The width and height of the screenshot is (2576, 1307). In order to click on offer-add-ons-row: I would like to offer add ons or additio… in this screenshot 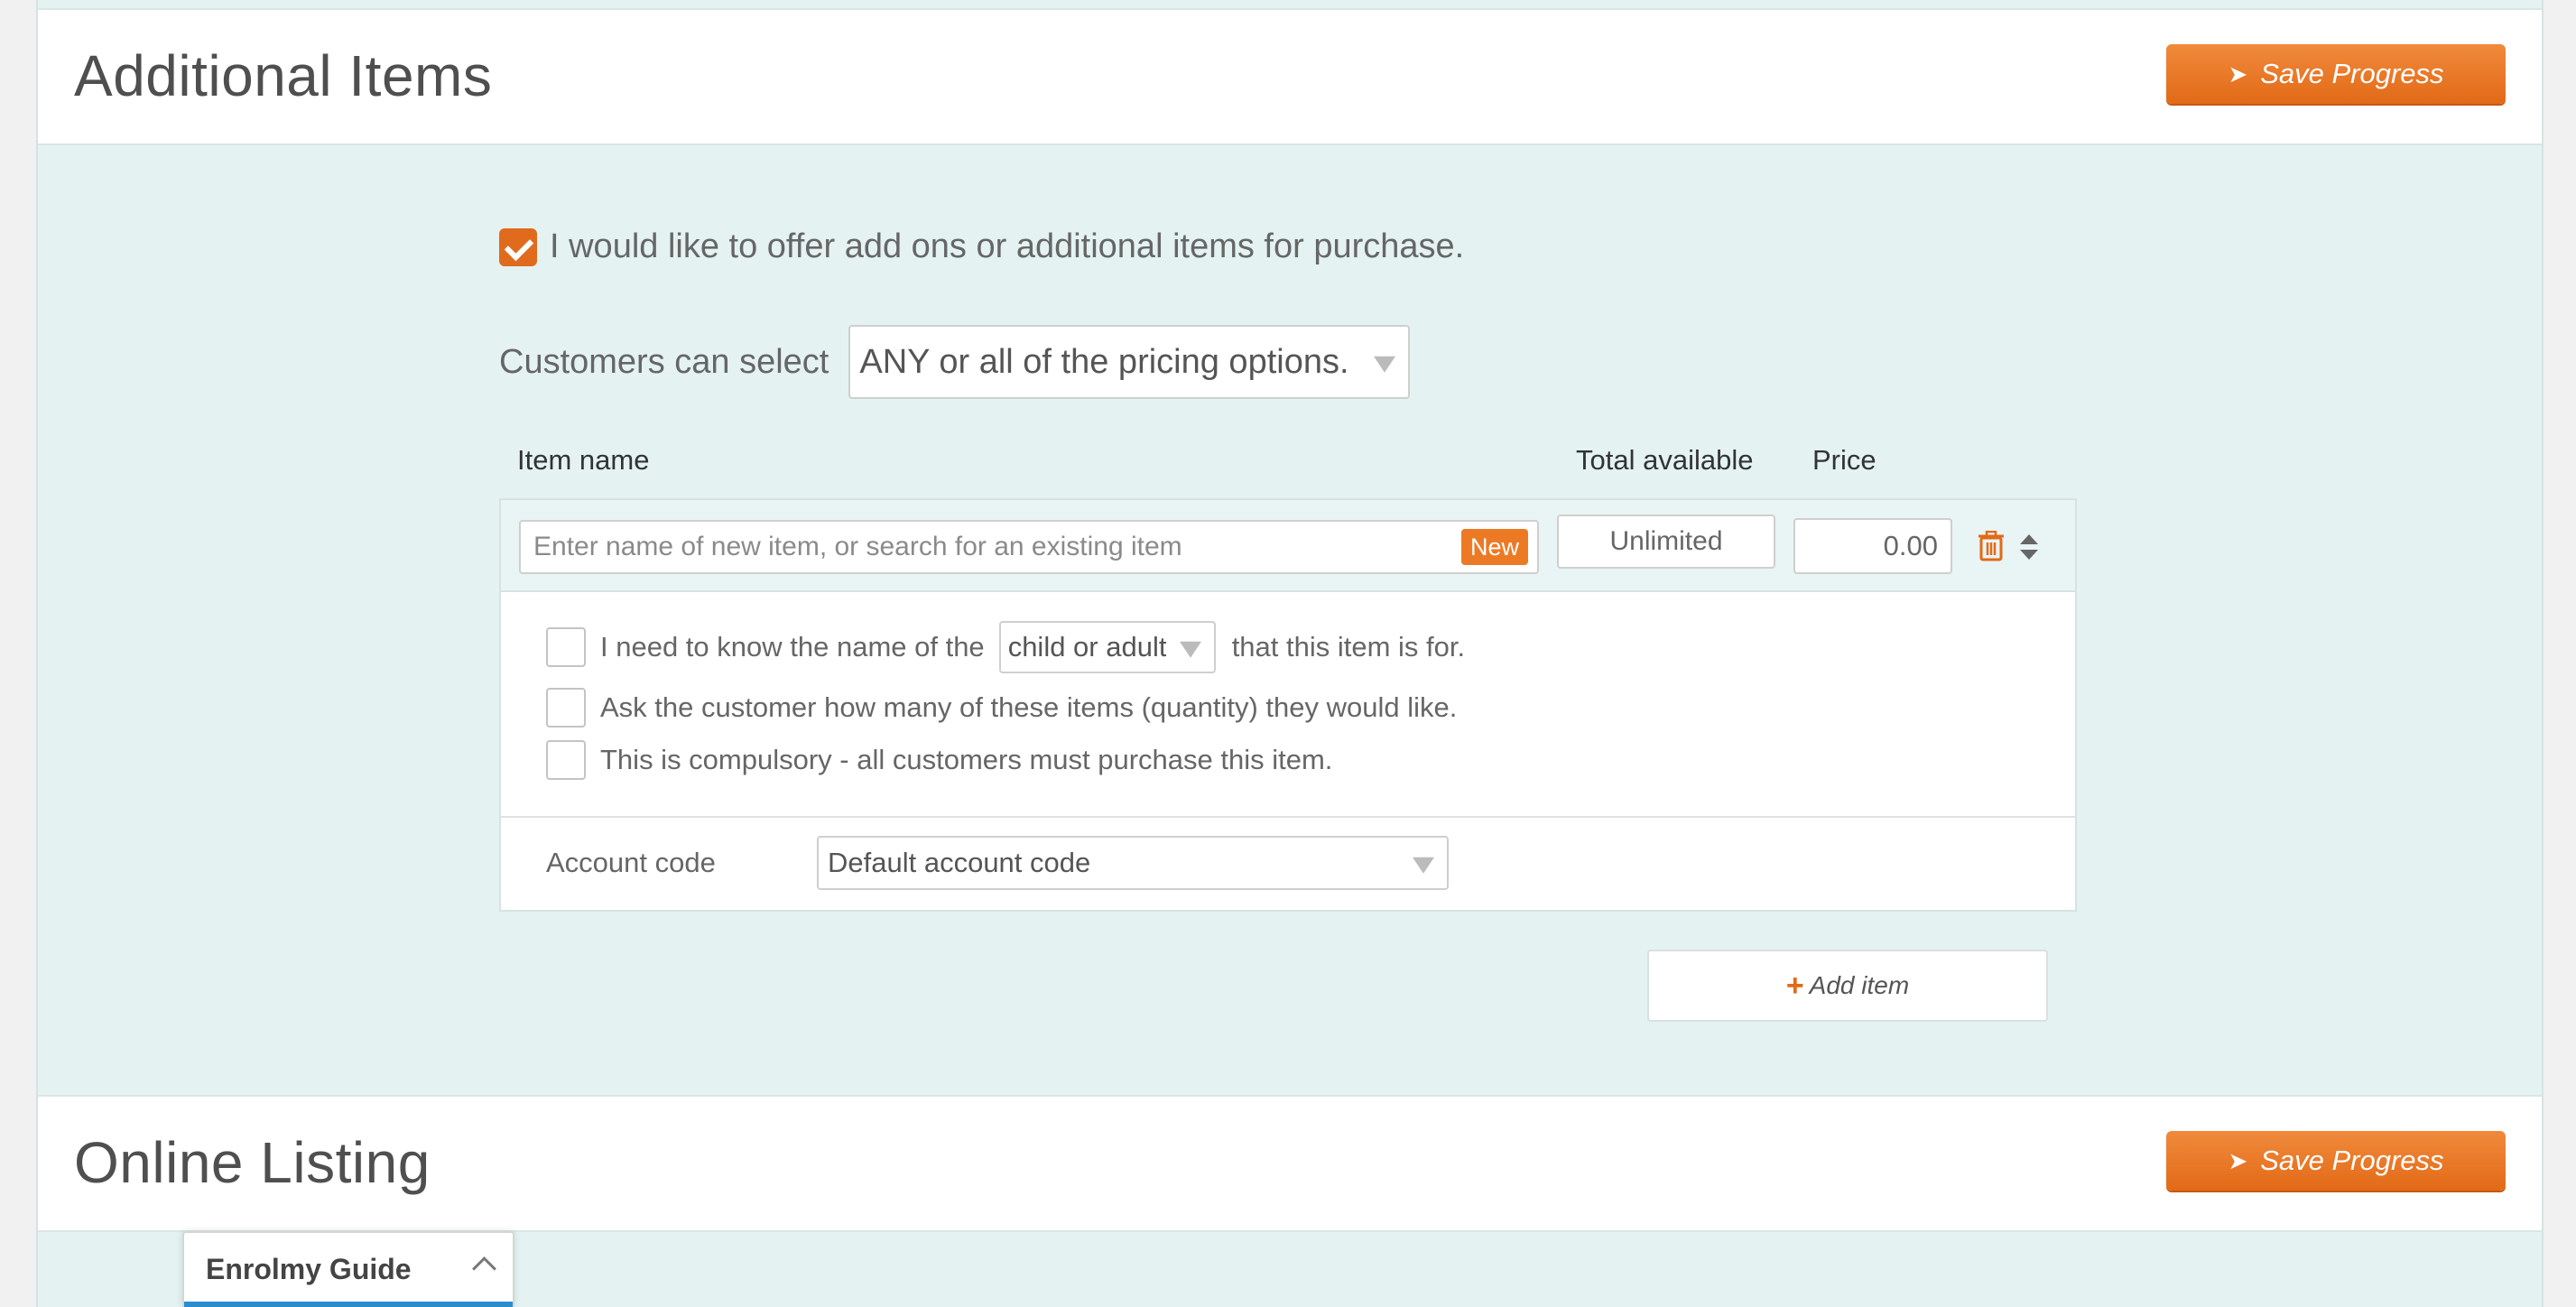, I will do `click(982, 246)`.